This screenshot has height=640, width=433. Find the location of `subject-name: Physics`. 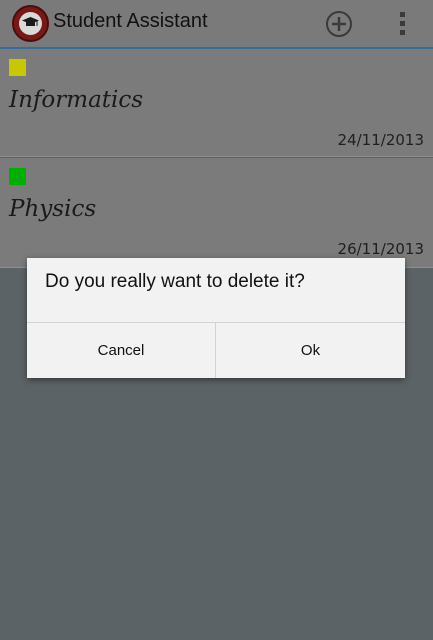

subject-name: Physics is located at coordinates (53, 209).